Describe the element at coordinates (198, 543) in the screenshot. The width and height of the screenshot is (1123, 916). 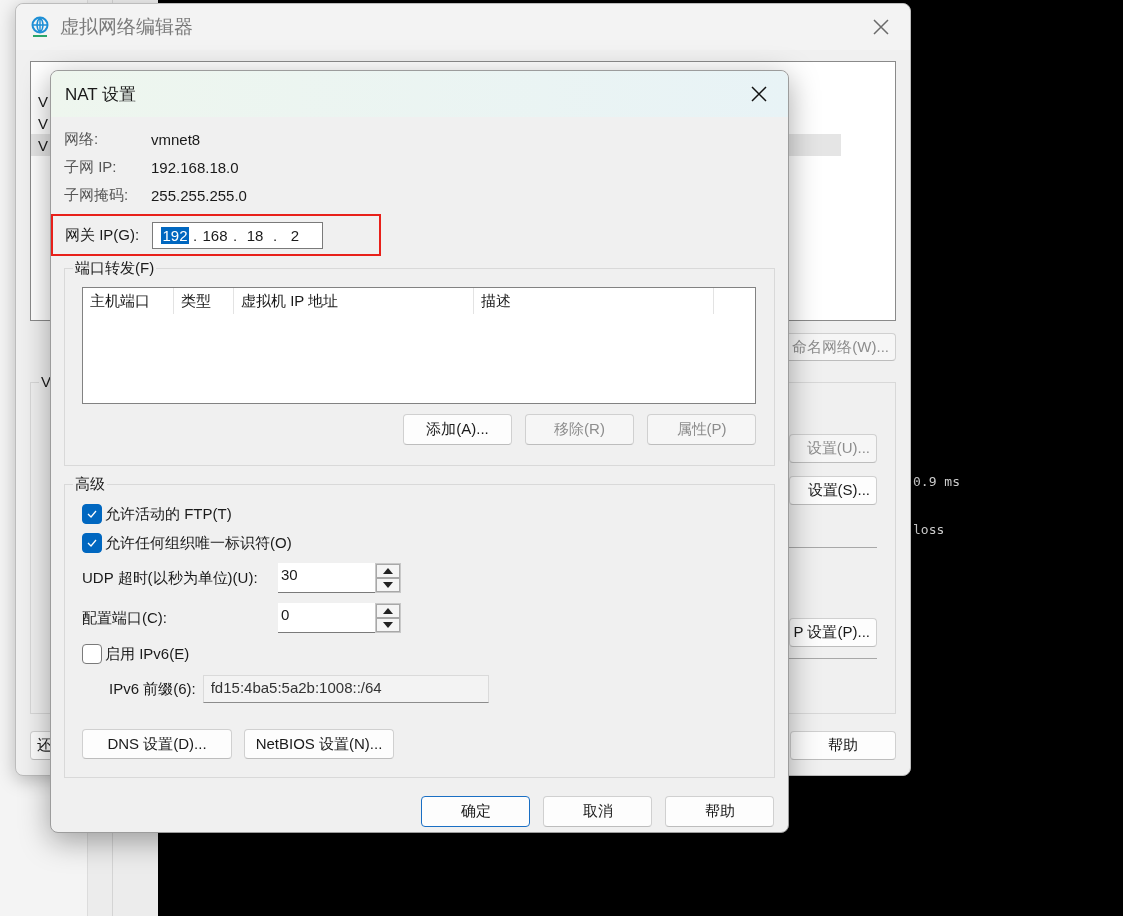
I see `checkbox-label: 允许任何组织唯一标识符(O)` at that location.